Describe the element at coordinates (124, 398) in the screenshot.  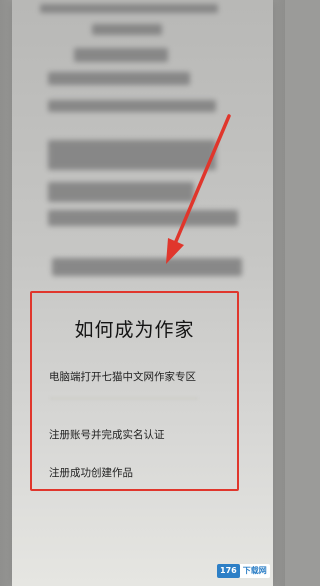
I see `faint-divider` at that location.